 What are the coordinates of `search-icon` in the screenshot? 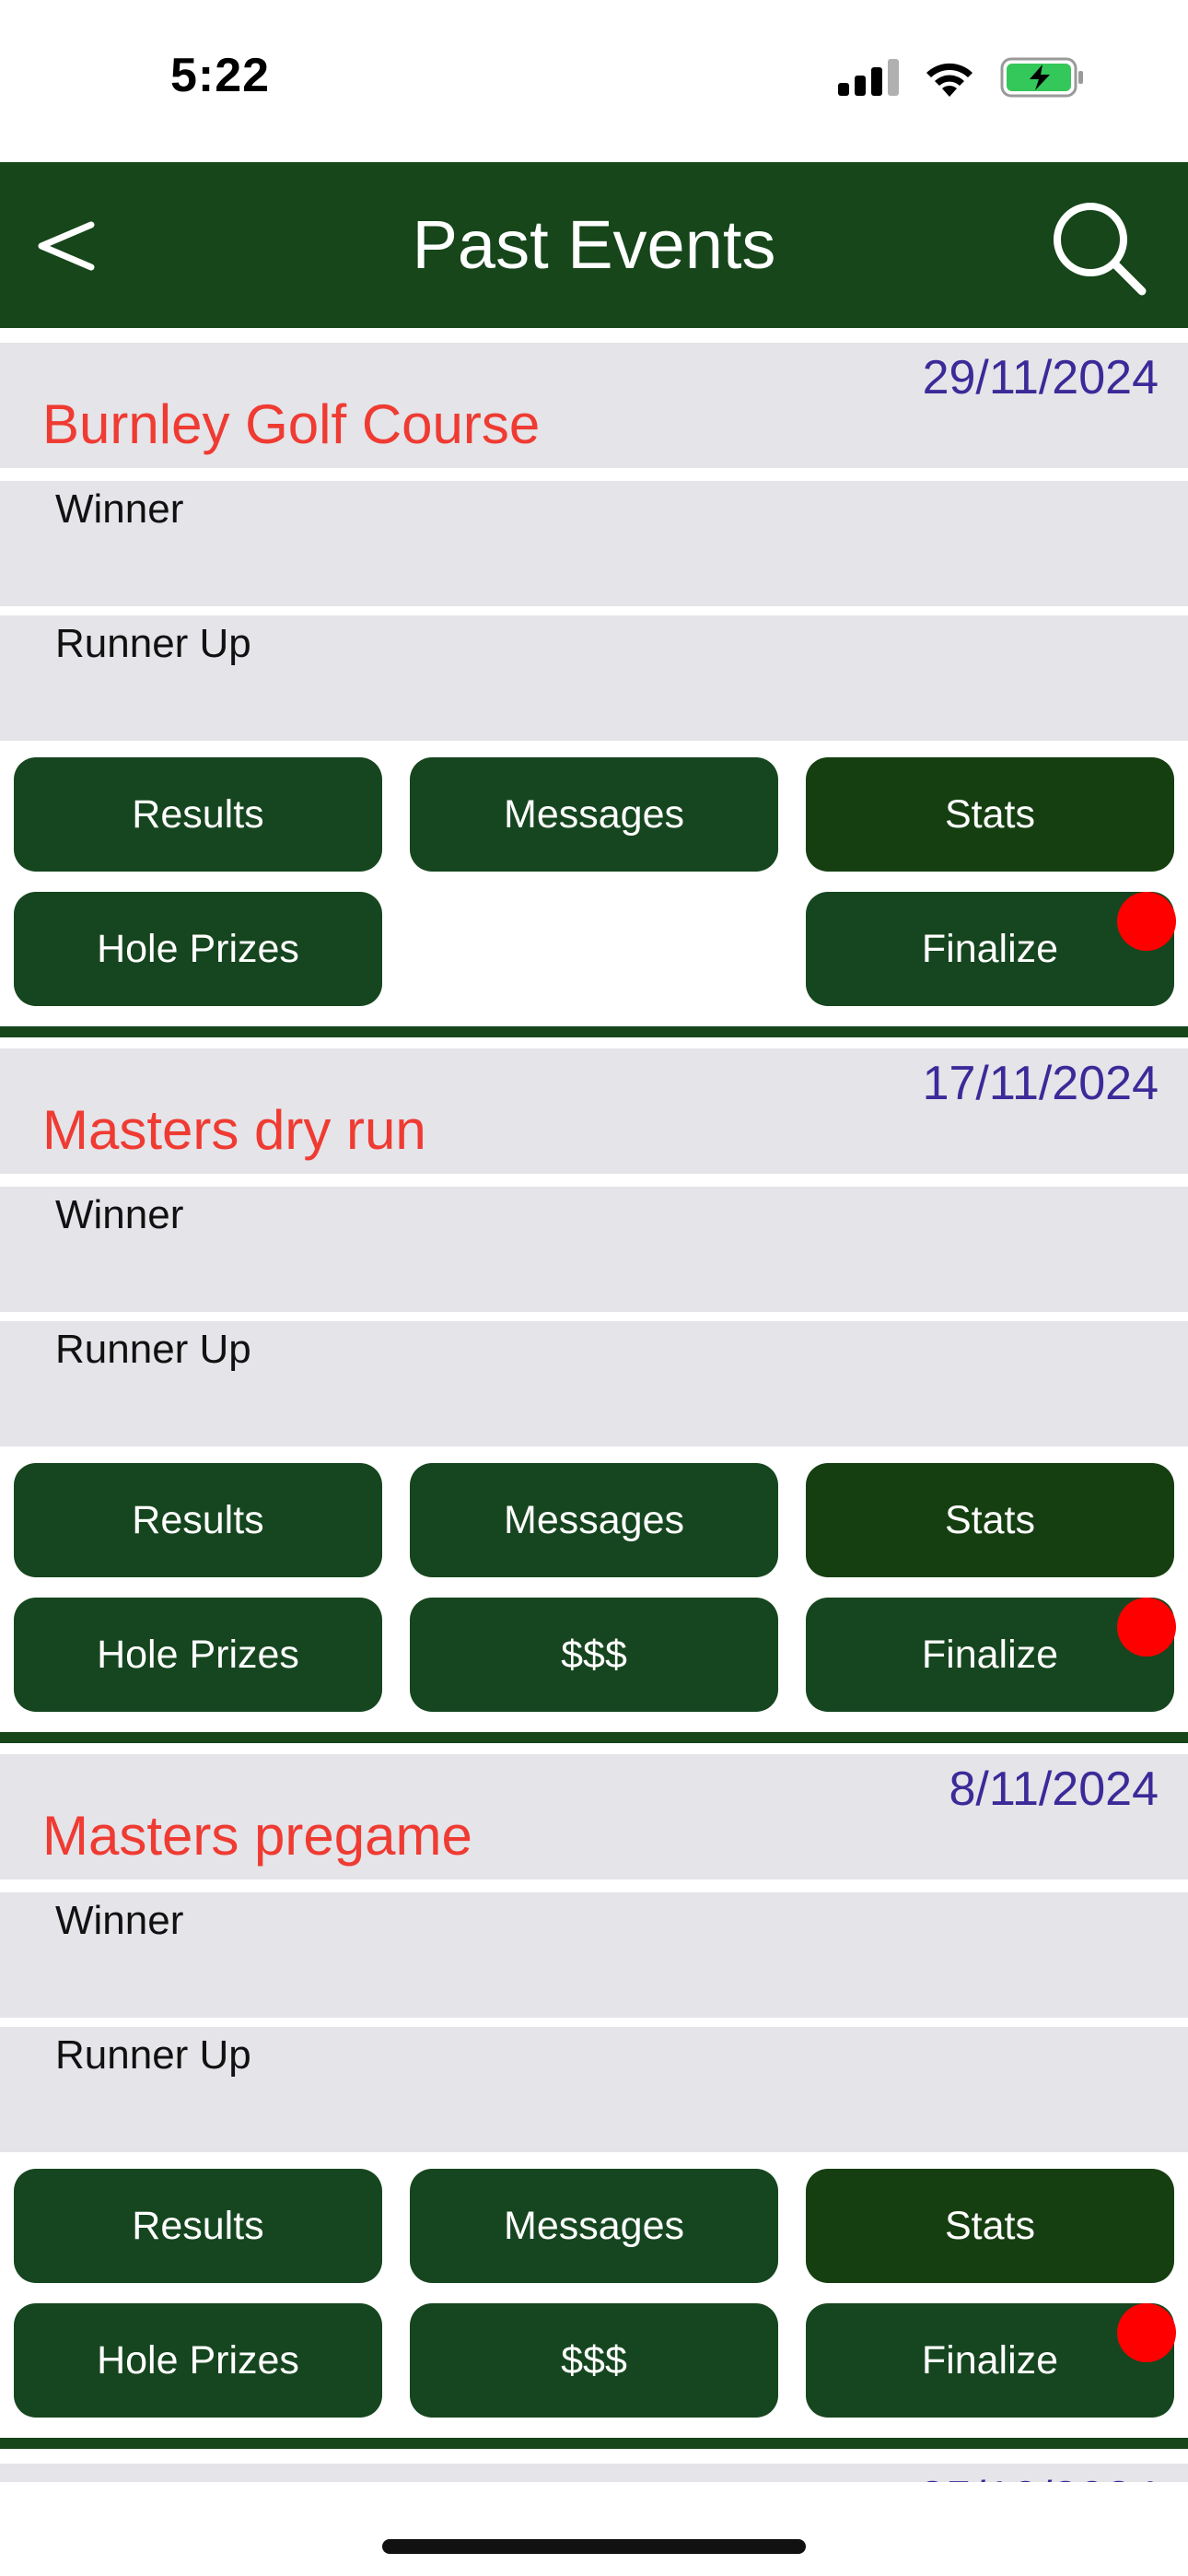 It's located at (1100, 249).